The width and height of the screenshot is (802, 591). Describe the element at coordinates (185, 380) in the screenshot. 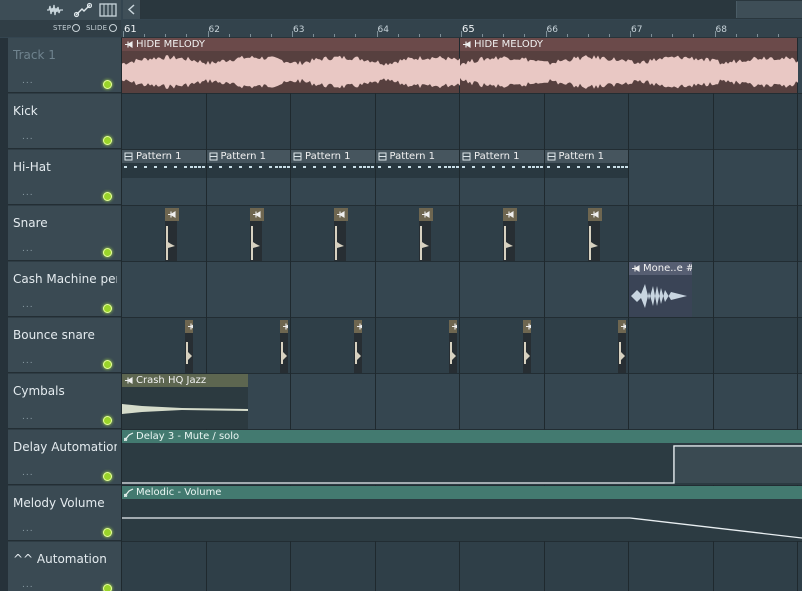

I see `clip-header: Crash HQ Jazz` at that location.